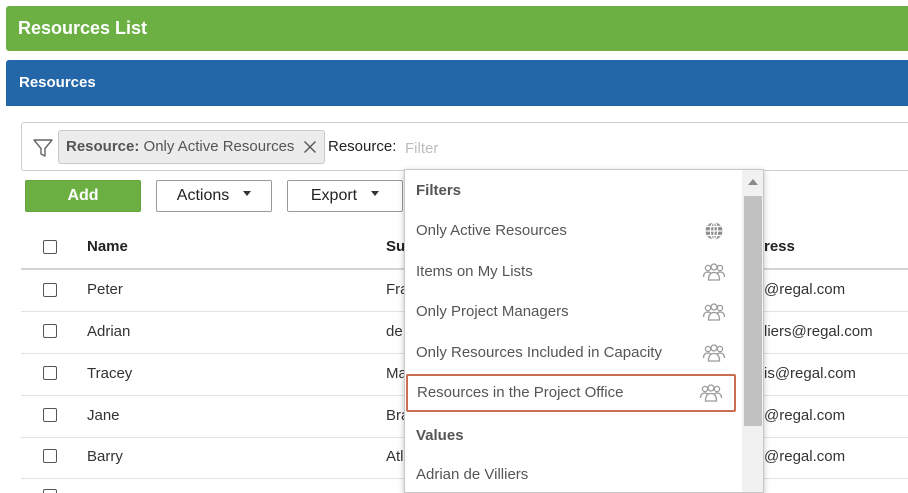 The width and height of the screenshot is (908, 493). Describe the element at coordinates (103, 415) in the screenshot. I see `cell-name: Jane` at that location.